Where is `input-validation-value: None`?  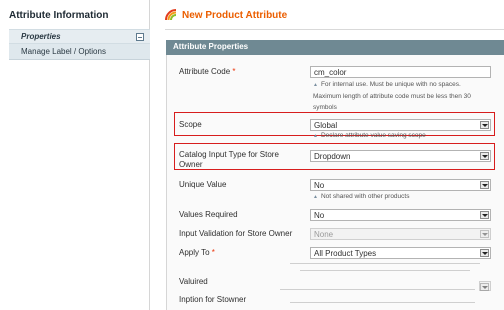
input-validation-value: None is located at coordinates (324, 234).